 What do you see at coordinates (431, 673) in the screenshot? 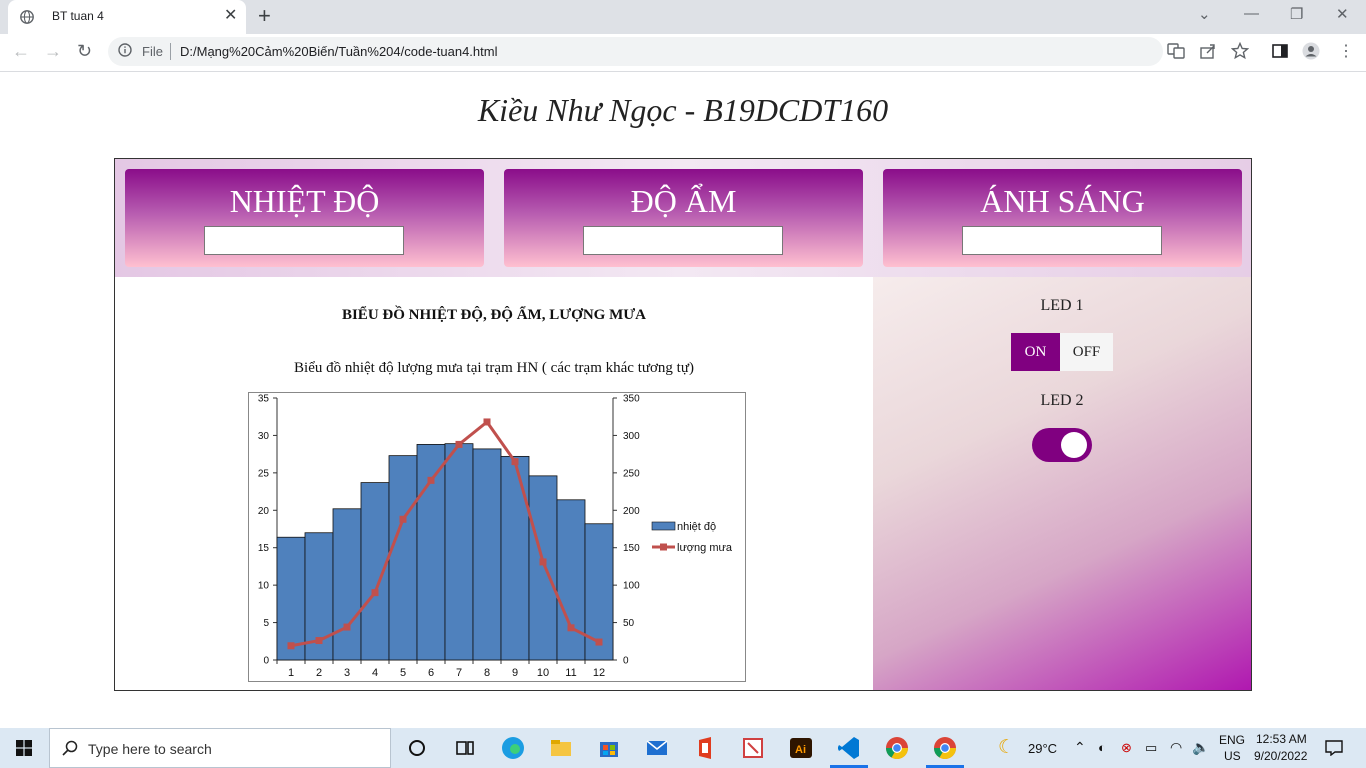
I see `x-tick-label: 6` at bounding box center [431, 673].